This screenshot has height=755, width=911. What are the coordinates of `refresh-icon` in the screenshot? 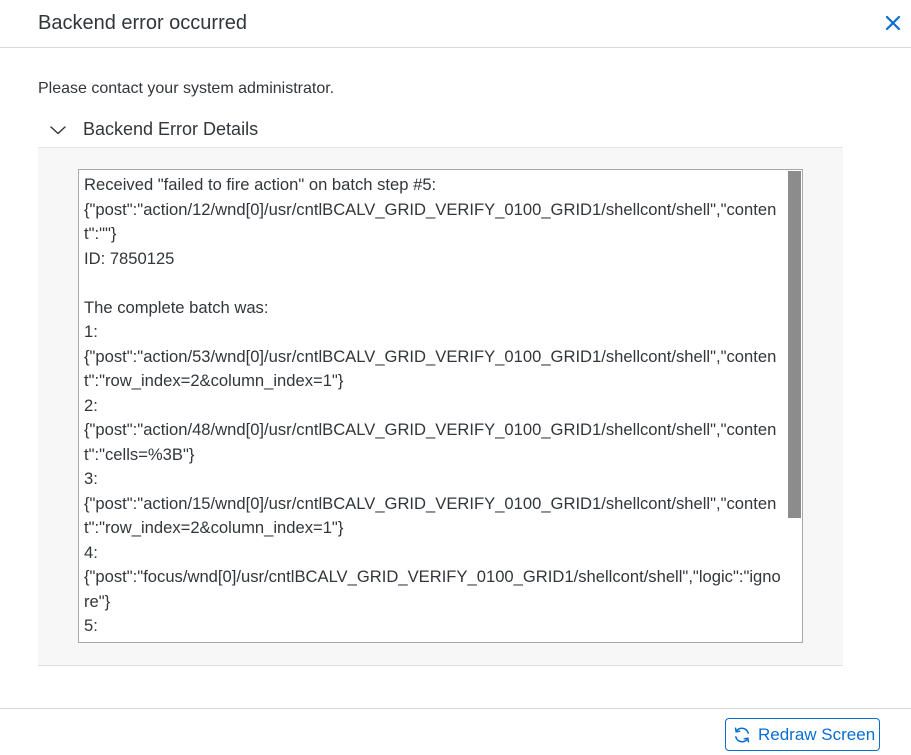 It's located at (742, 734).